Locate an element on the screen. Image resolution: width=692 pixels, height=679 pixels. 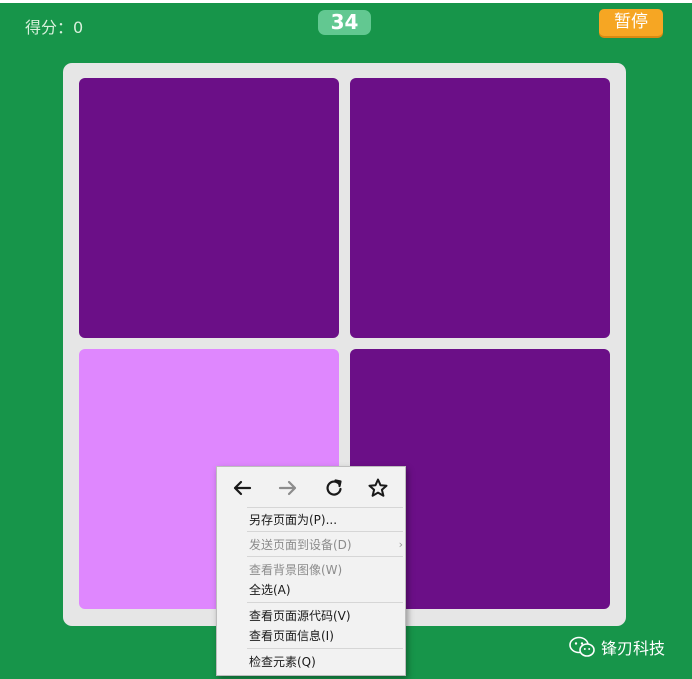
back-arrow-icon is located at coordinates (242, 488).